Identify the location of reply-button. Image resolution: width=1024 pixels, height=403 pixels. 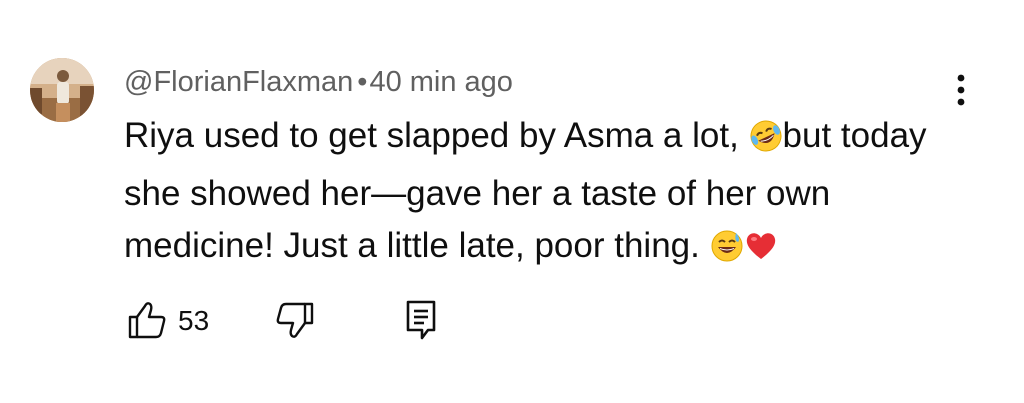
(422, 320).